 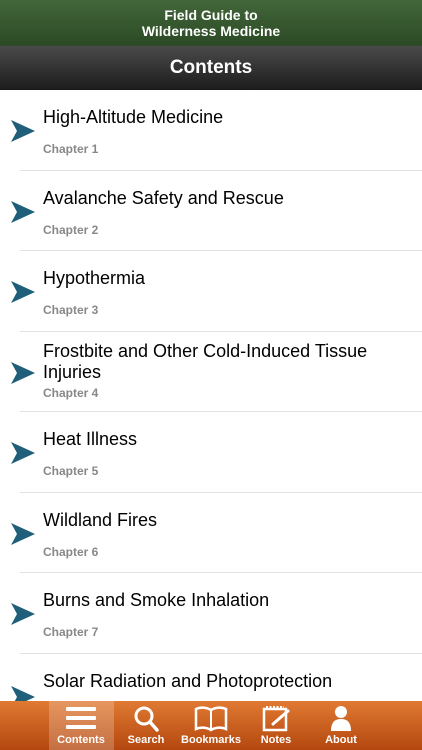 I want to click on chapter-title: Hypothermia, so click(x=94, y=278).